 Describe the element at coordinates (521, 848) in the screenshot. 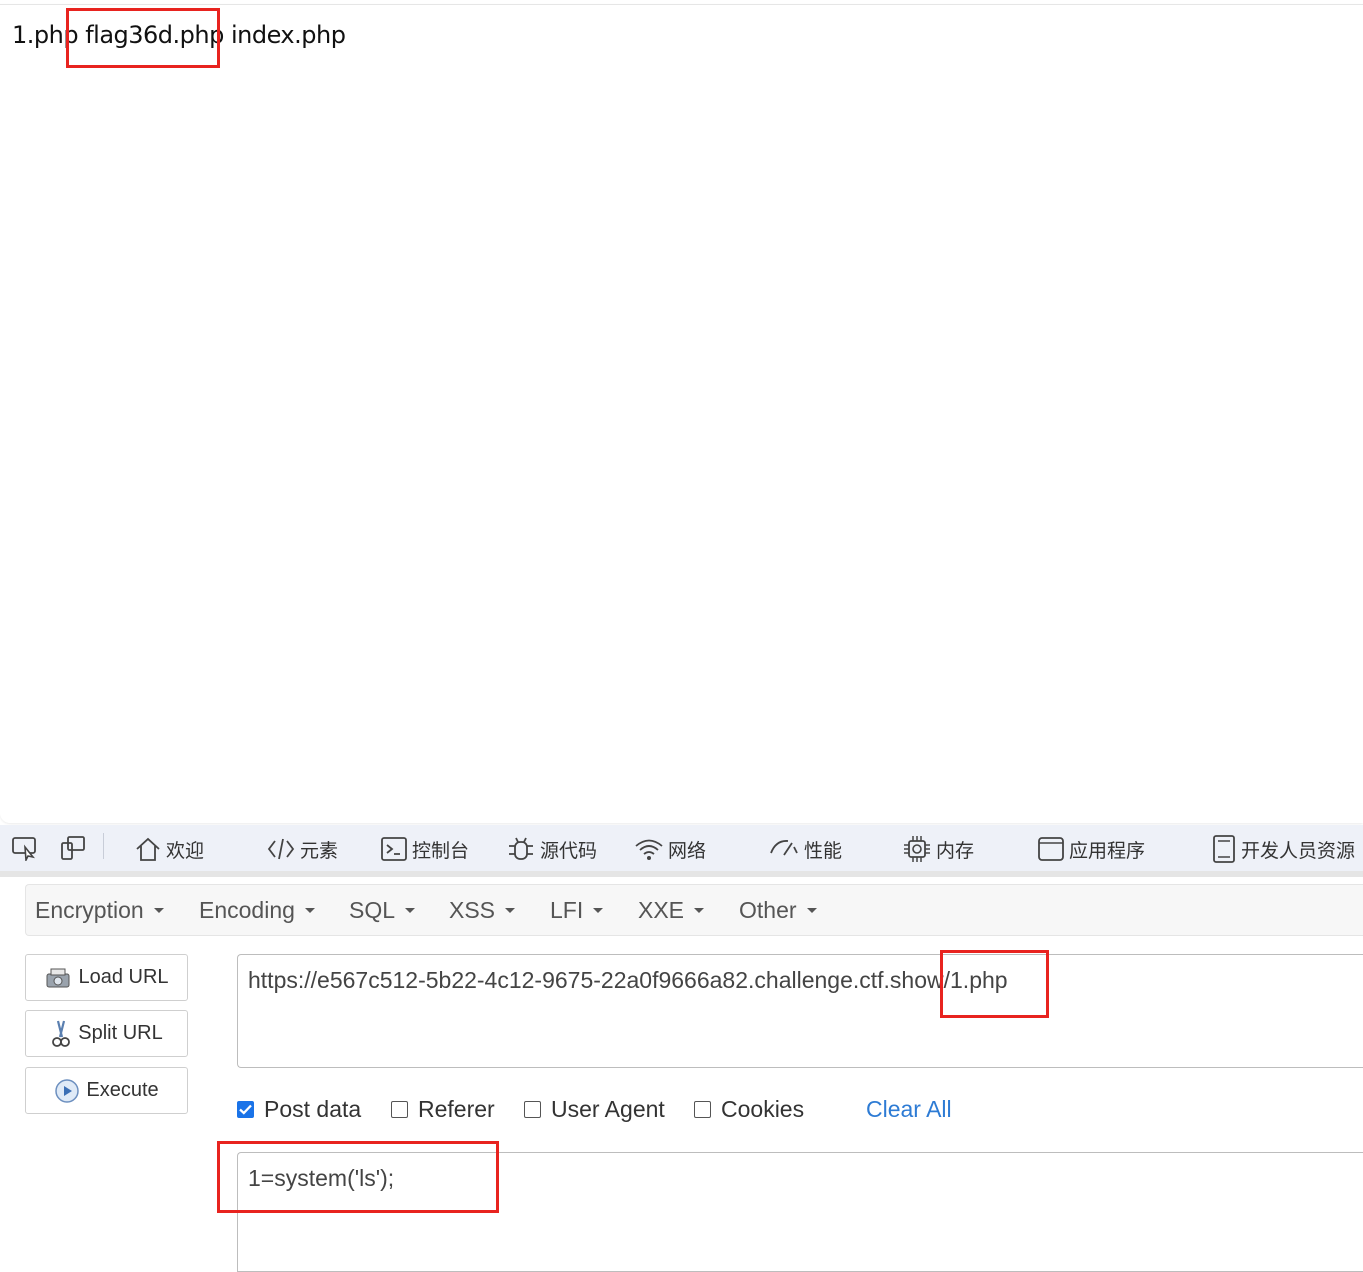

I see `bug-icon` at that location.